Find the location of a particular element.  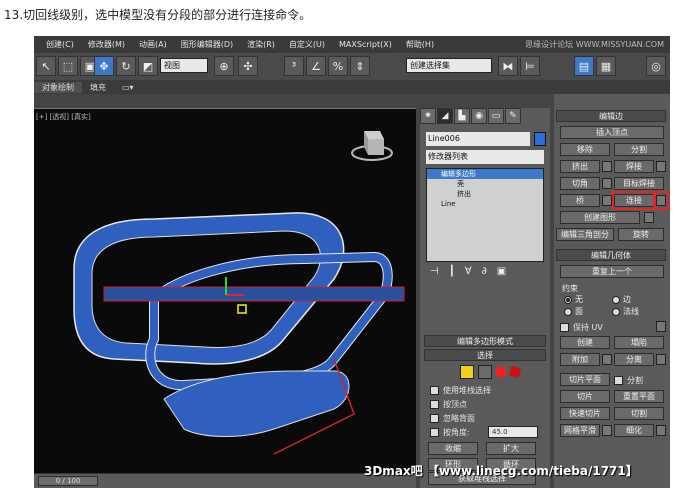

split-checkbox: 分割 is located at coordinates (628, 380).